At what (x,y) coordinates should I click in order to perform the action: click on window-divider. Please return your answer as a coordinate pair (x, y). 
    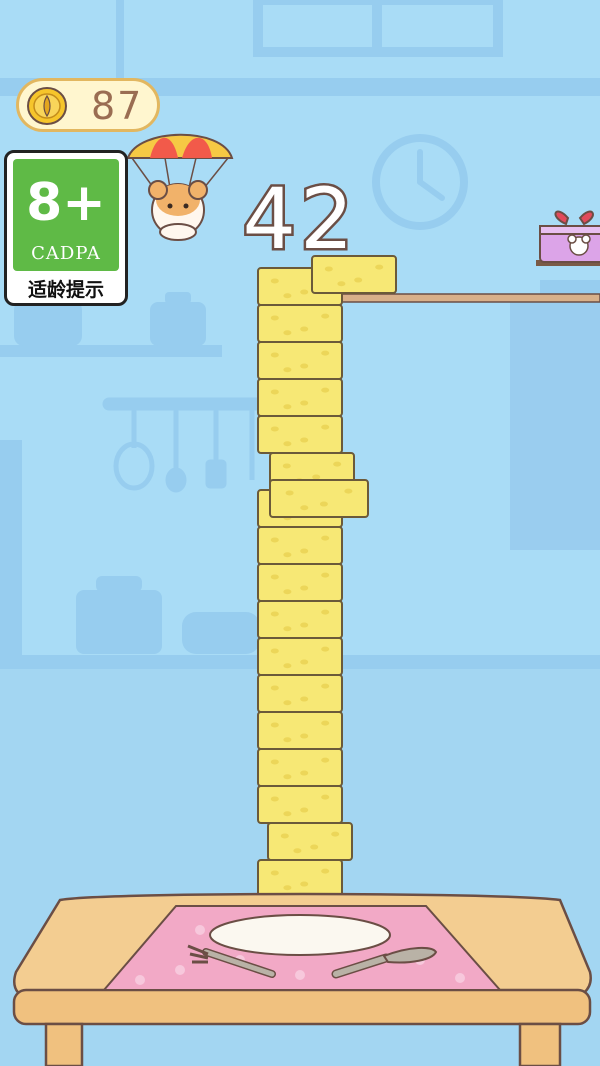
    Looking at the image, I should click on (377, 26).